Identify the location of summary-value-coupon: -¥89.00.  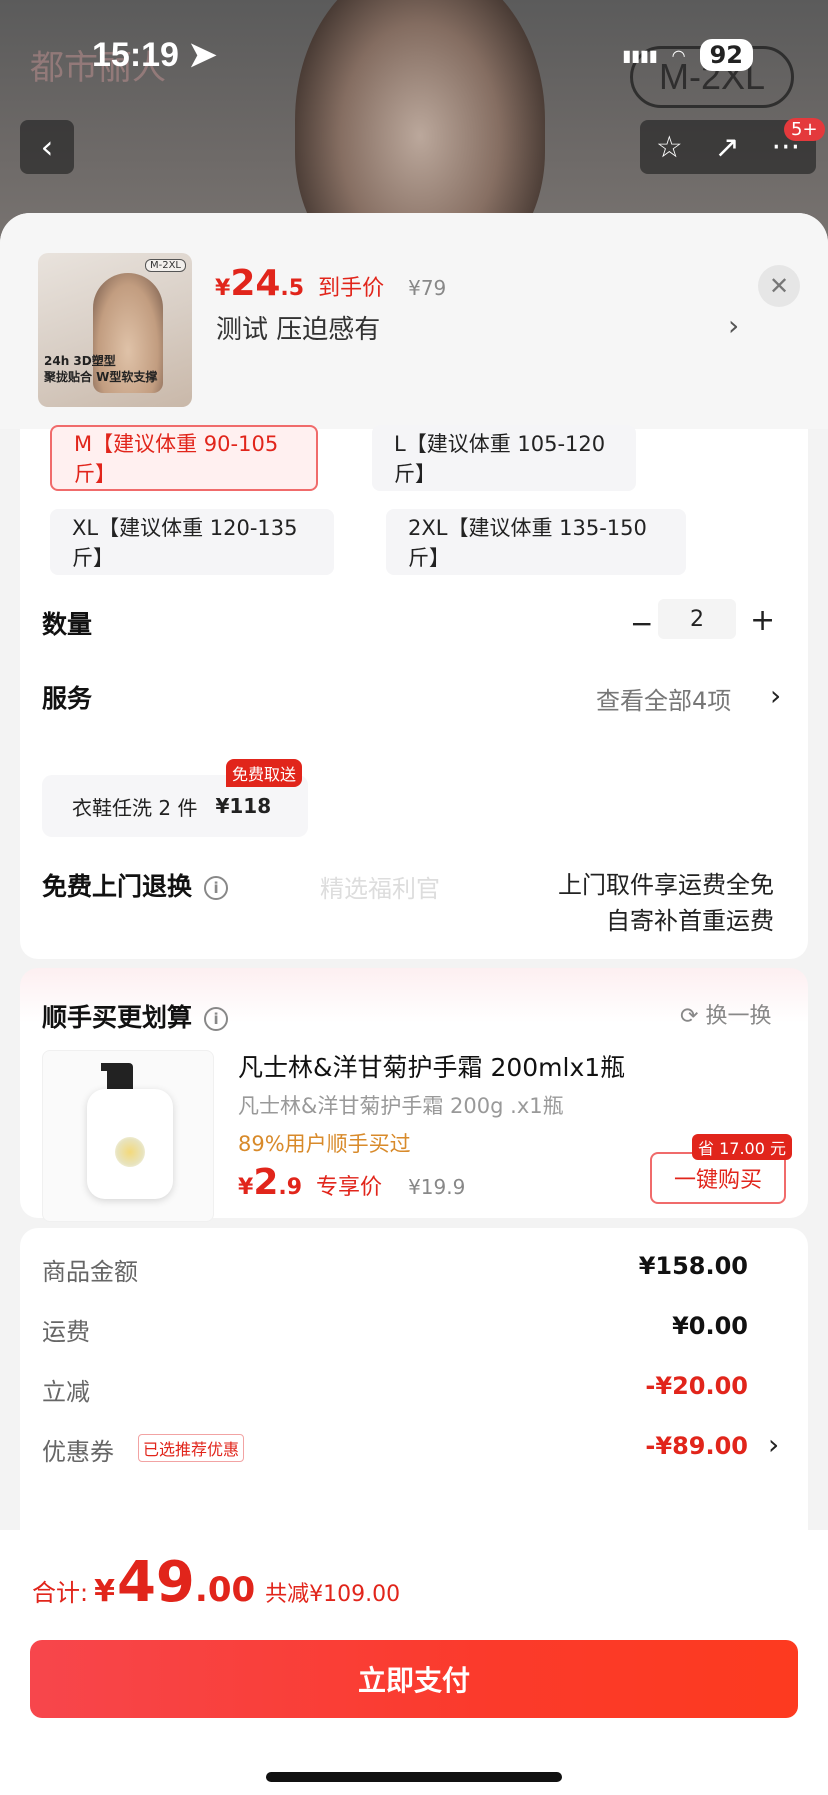
(696, 1446).